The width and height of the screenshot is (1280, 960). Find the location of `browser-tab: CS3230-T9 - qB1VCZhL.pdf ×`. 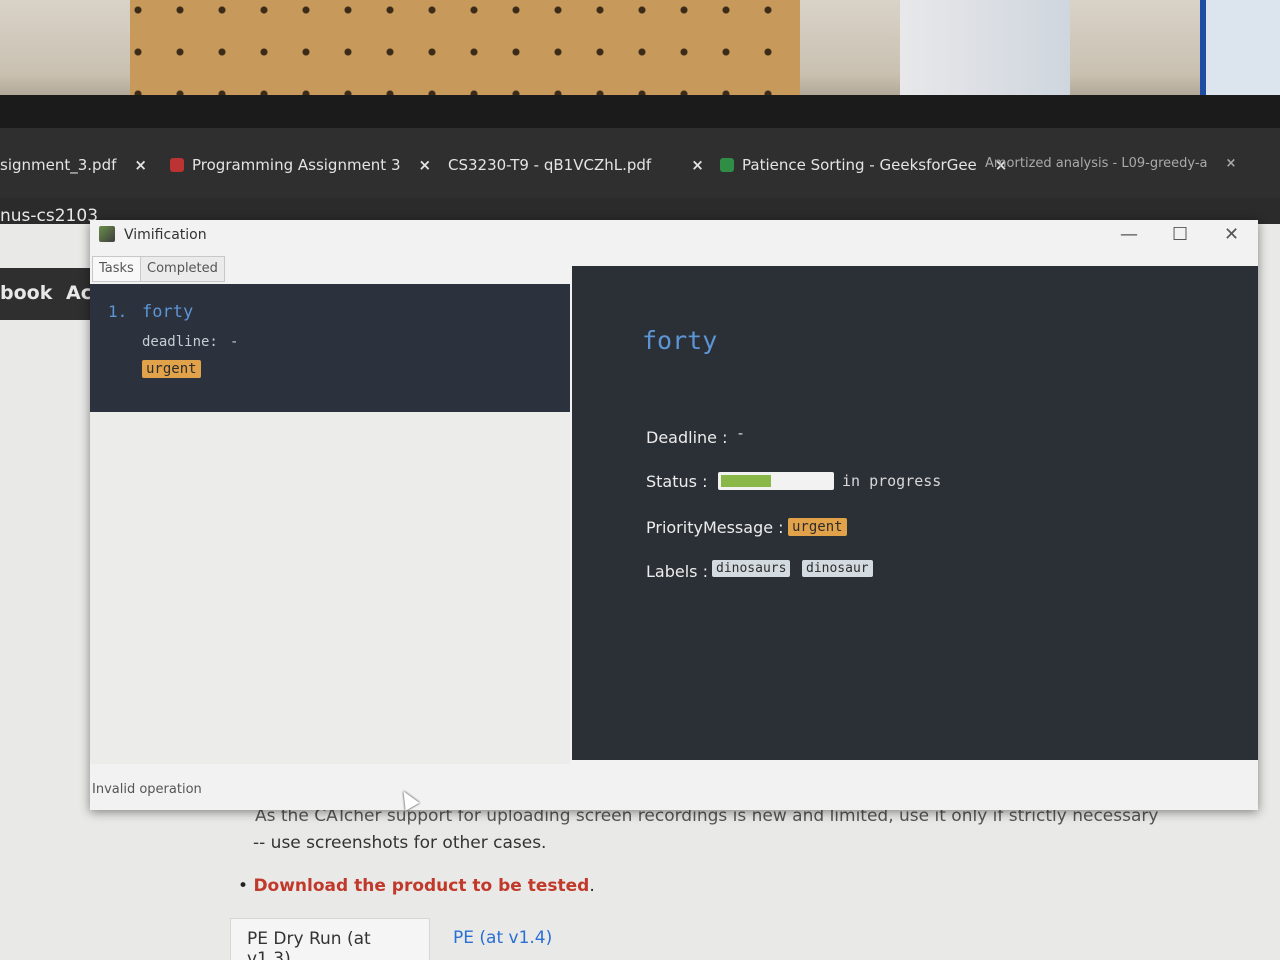

browser-tab: CS3230-T9 - qB1VCZhL.pdf × is located at coordinates (576, 165).